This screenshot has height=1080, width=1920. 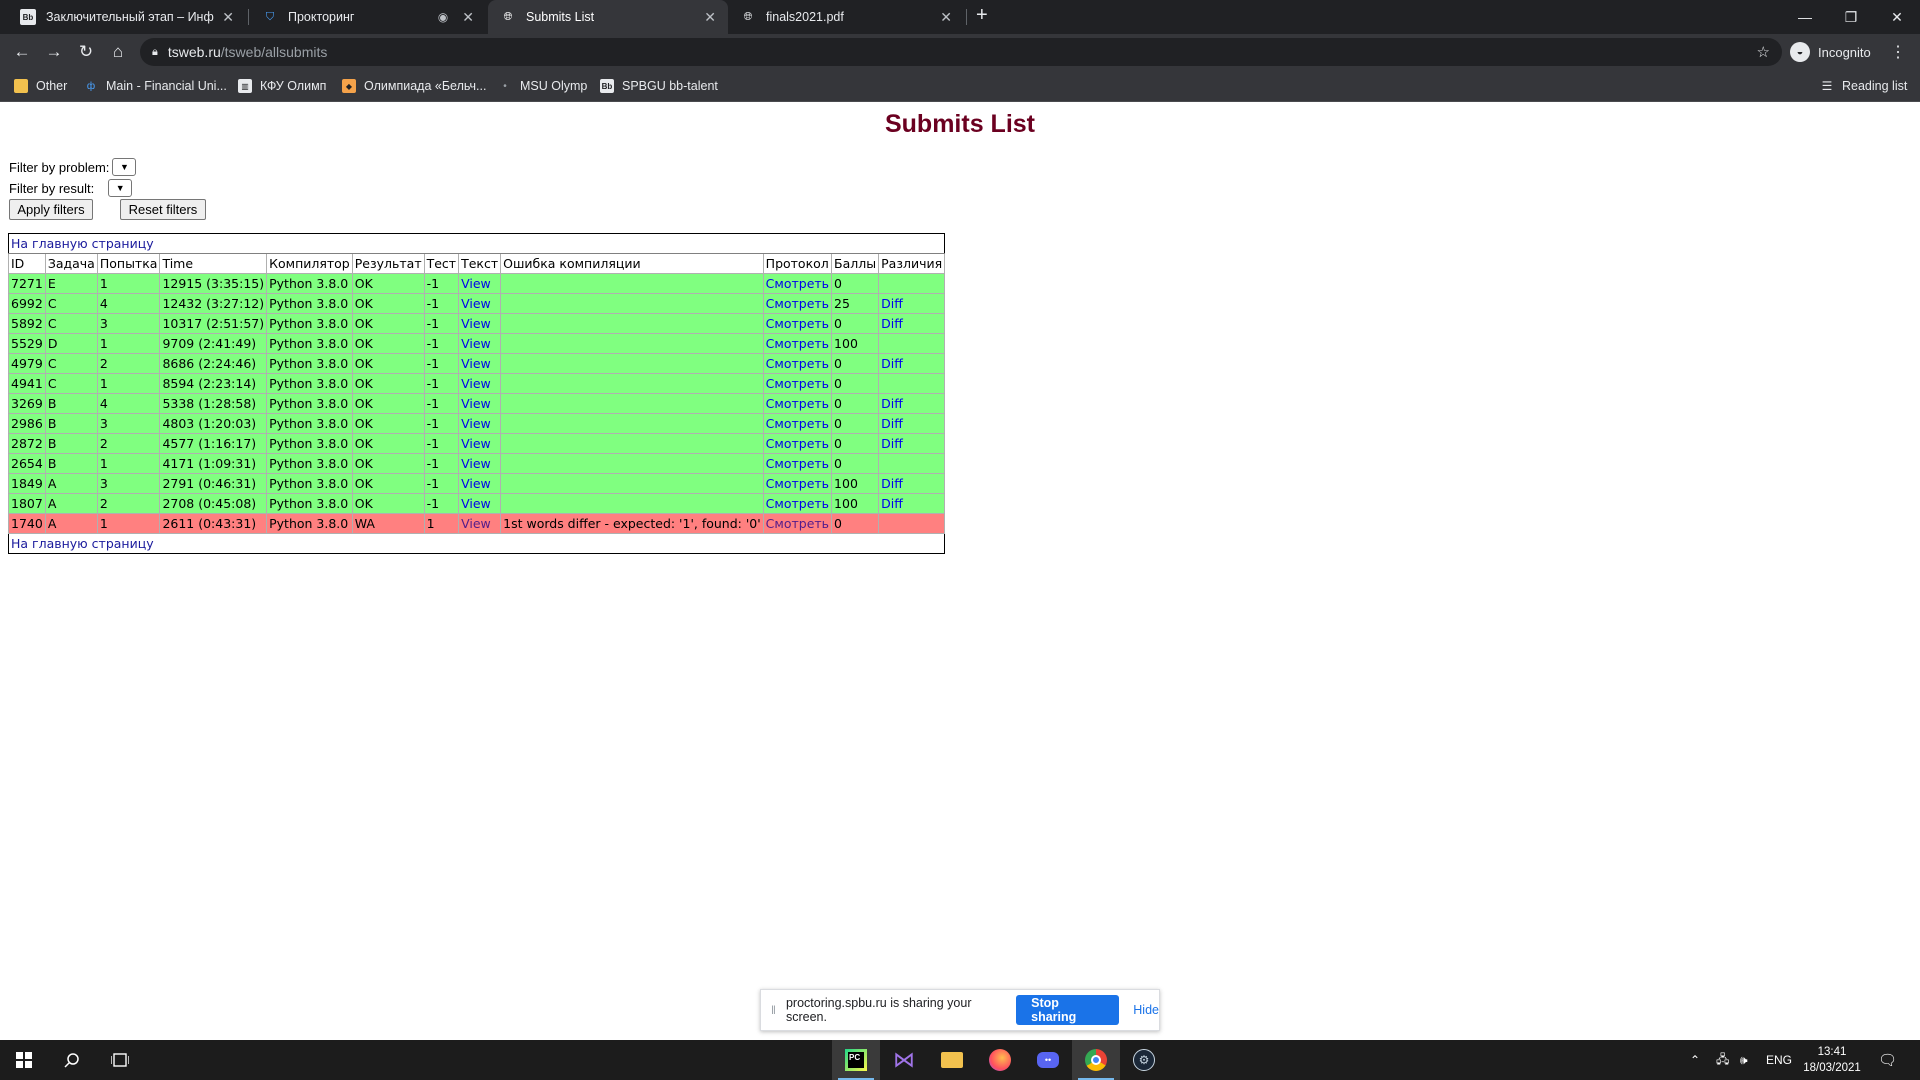 I want to click on discord-icon: ••, so click(x=1048, y=1060).